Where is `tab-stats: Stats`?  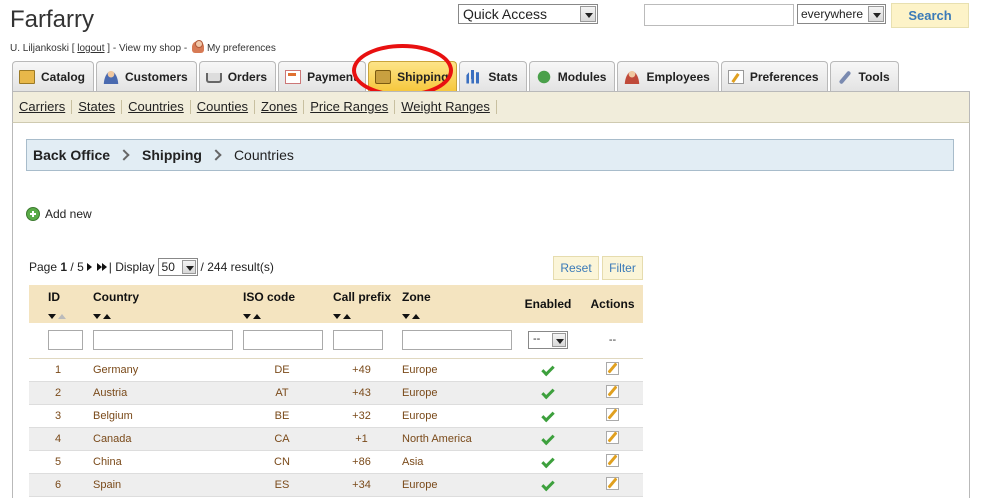 tab-stats: Stats is located at coordinates (493, 76).